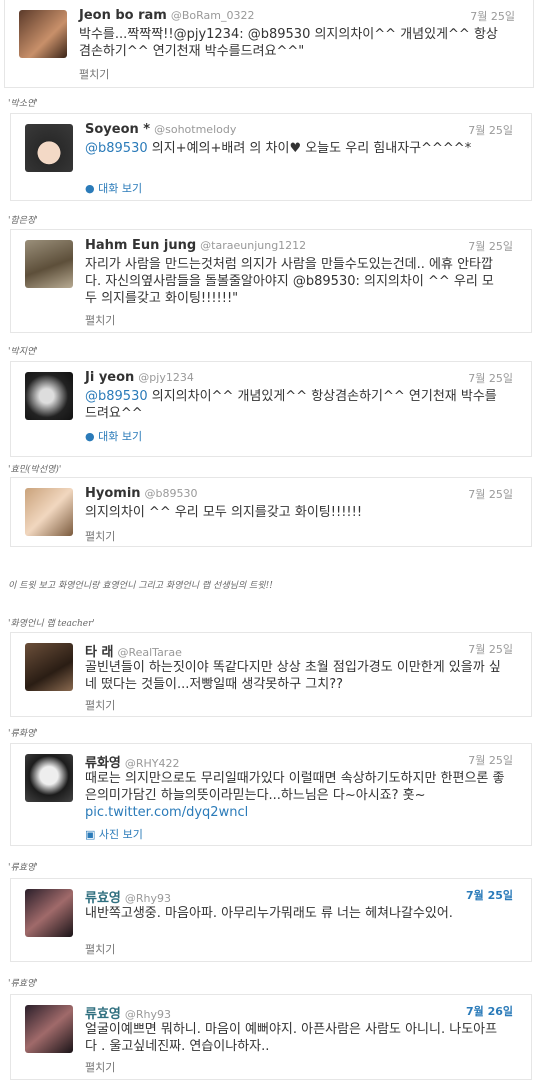  I want to click on tweet-header: 타 래 @RealTarae, so click(133, 650).